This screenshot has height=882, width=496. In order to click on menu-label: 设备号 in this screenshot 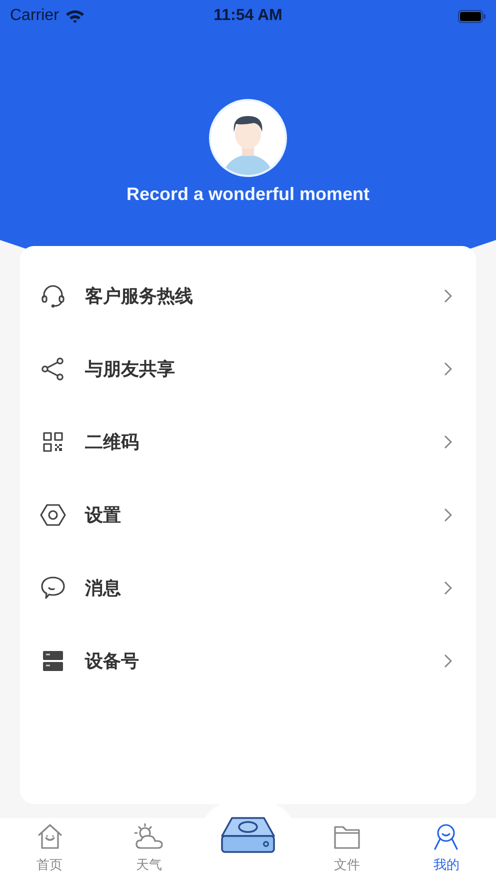, I will do `click(112, 661)`.